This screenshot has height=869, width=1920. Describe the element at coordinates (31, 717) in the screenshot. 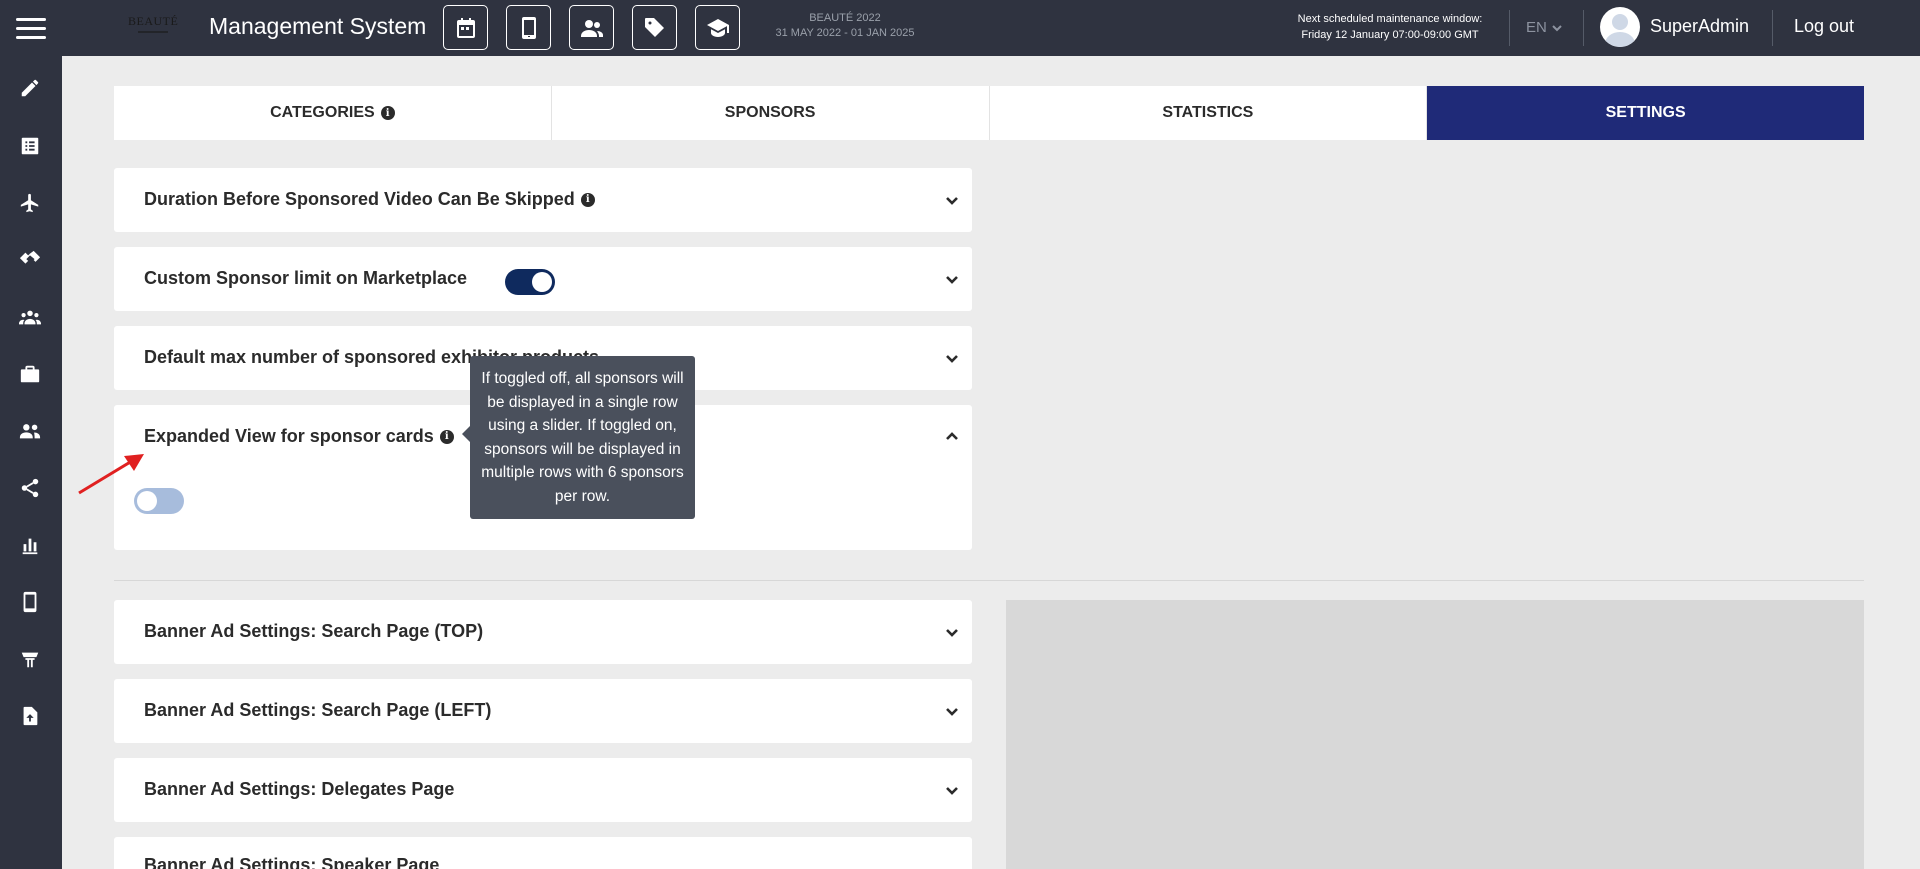

I see `file-upload-icon` at that location.